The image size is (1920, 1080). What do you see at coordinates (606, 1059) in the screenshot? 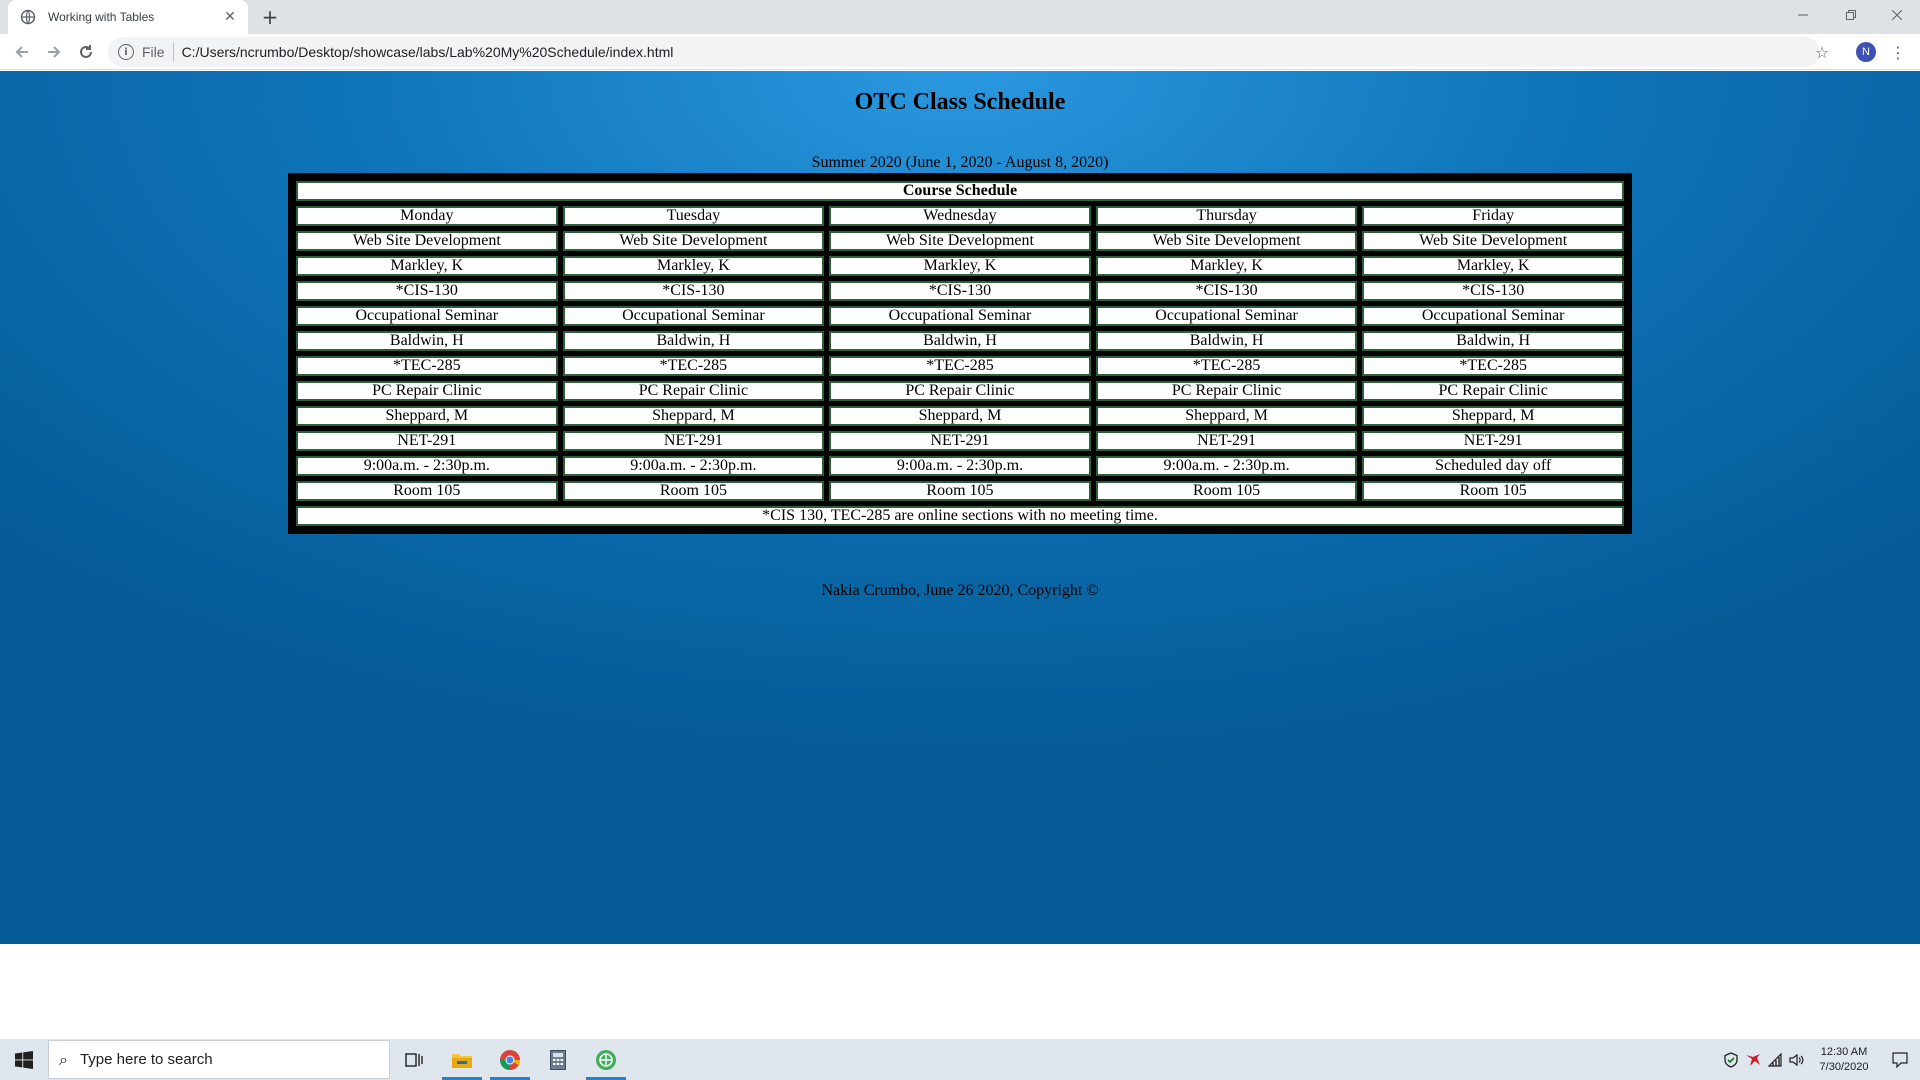
I see `app-globe-icon` at bounding box center [606, 1059].